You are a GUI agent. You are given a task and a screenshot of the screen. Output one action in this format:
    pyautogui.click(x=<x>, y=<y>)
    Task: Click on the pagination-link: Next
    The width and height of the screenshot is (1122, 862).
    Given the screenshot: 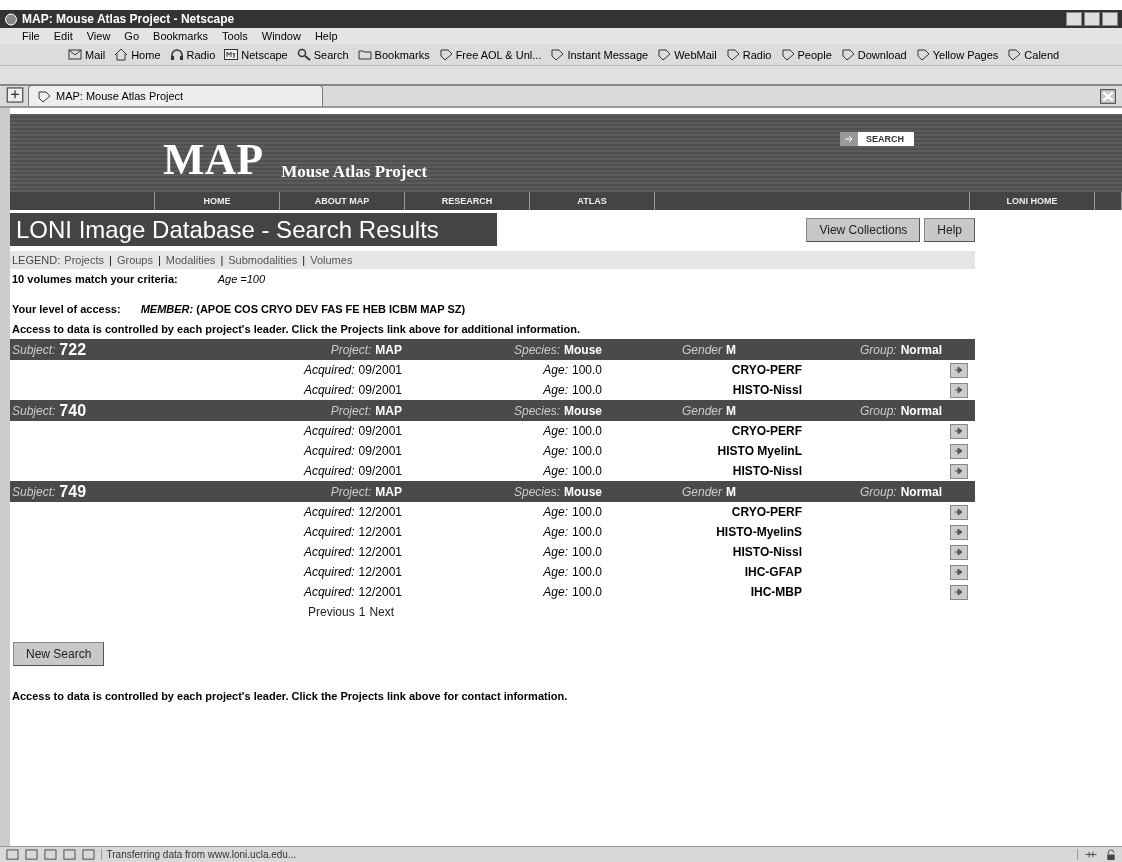 What is the action you would take?
    pyautogui.click(x=382, y=612)
    